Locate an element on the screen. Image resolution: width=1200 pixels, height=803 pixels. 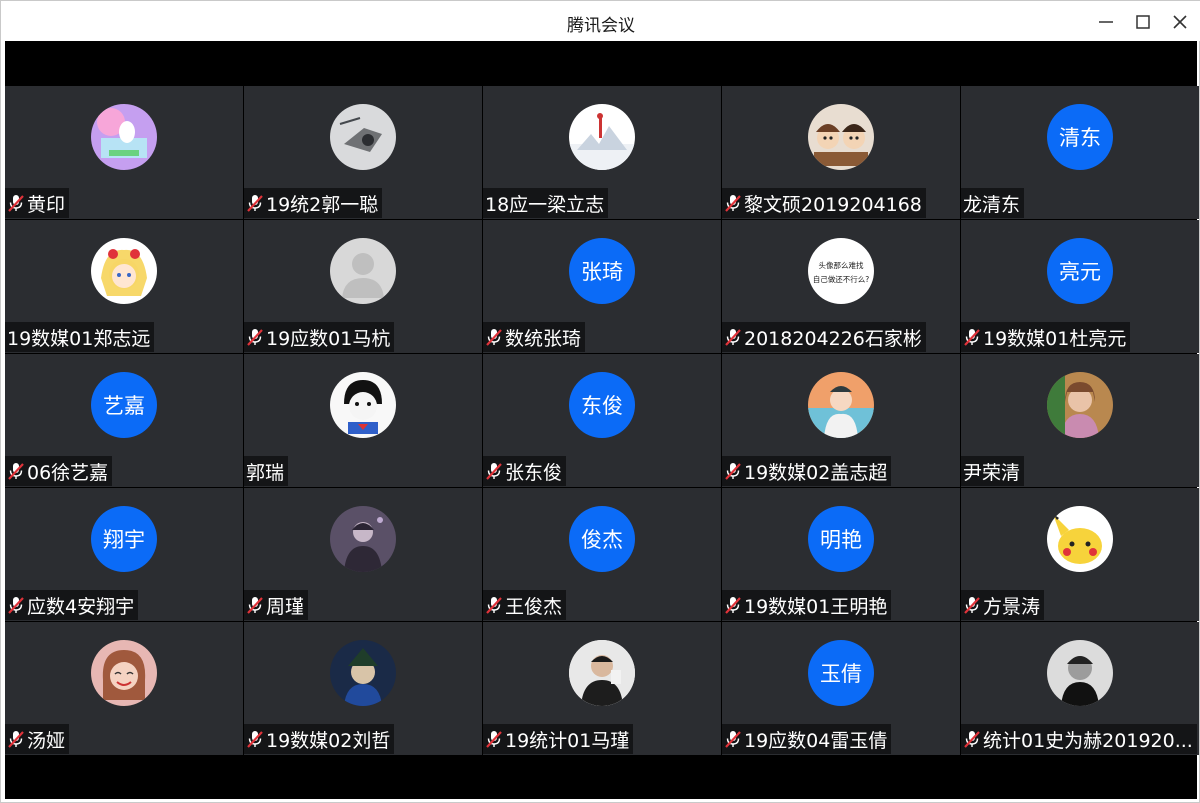
participant-tile: 俊杰 王俊杰 is located at coordinates (602, 554).